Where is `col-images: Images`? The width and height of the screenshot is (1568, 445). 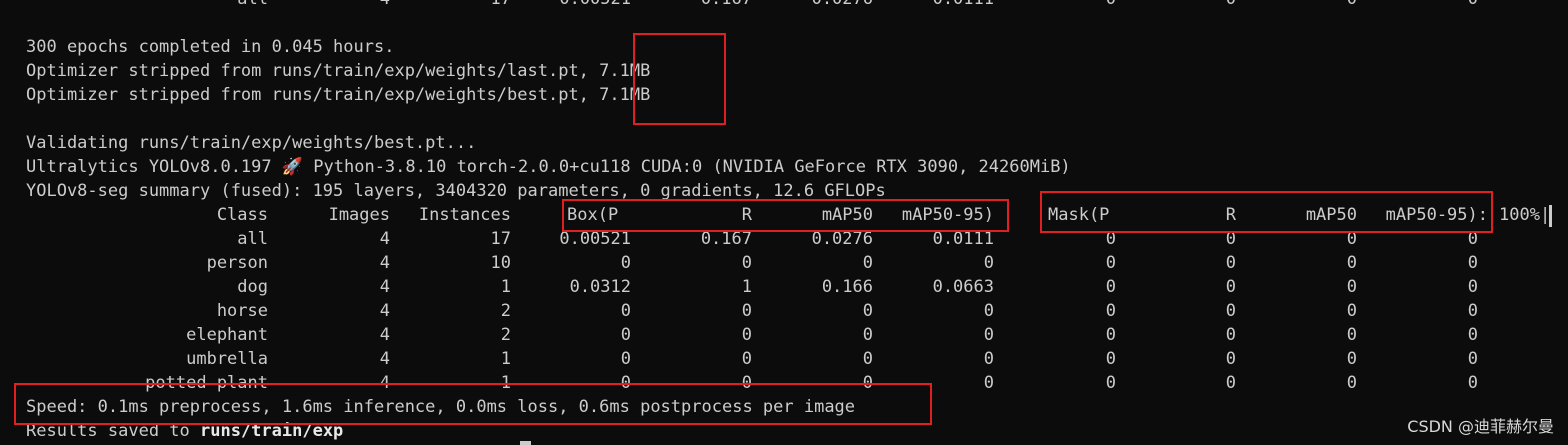
col-images: Images is located at coordinates (359, 215).